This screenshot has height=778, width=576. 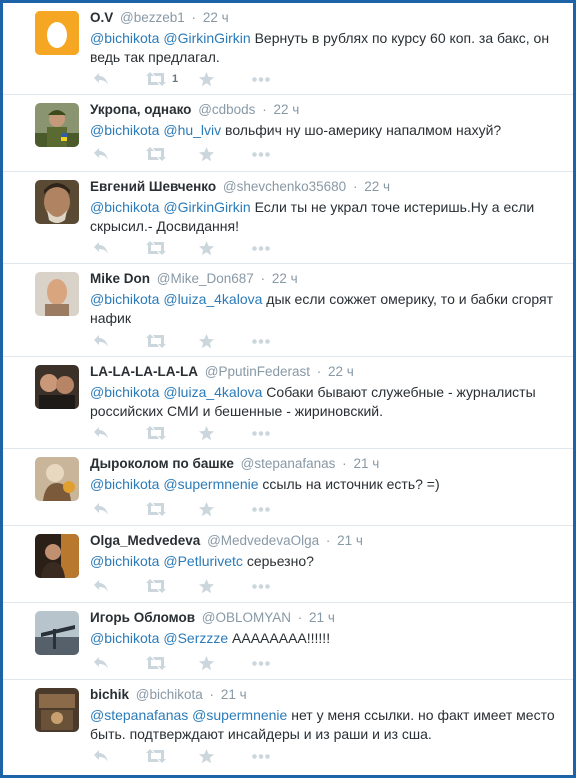 What do you see at coordinates (226, 109) in the screenshot?
I see `tweet-username: @cdbods` at bounding box center [226, 109].